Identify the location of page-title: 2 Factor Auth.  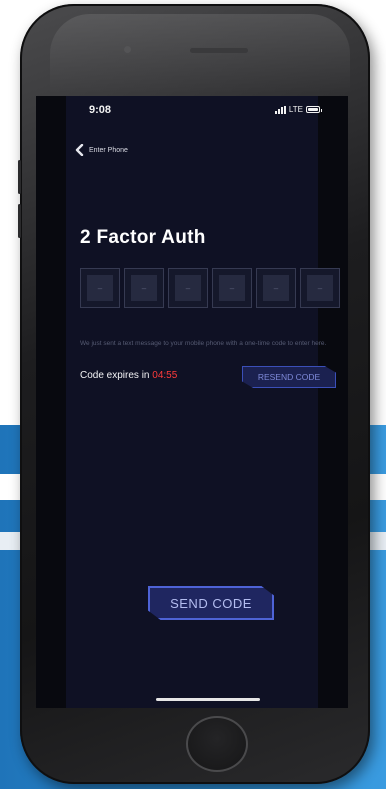
(143, 237).